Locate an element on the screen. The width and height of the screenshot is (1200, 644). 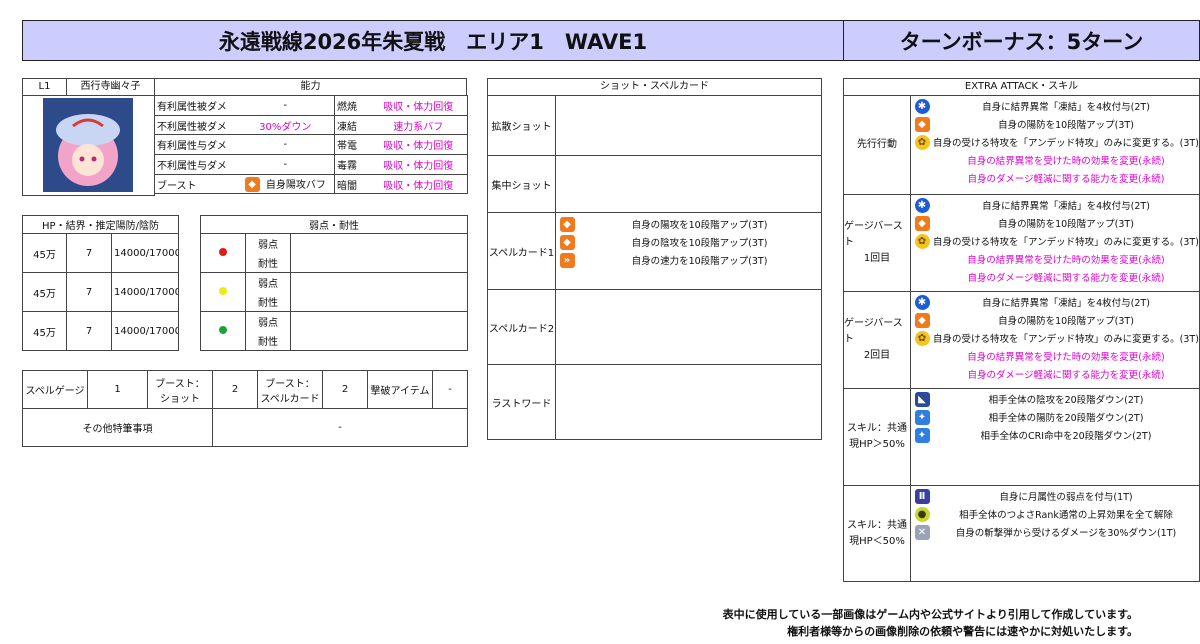
weak-value is located at coordinates (379, 292).